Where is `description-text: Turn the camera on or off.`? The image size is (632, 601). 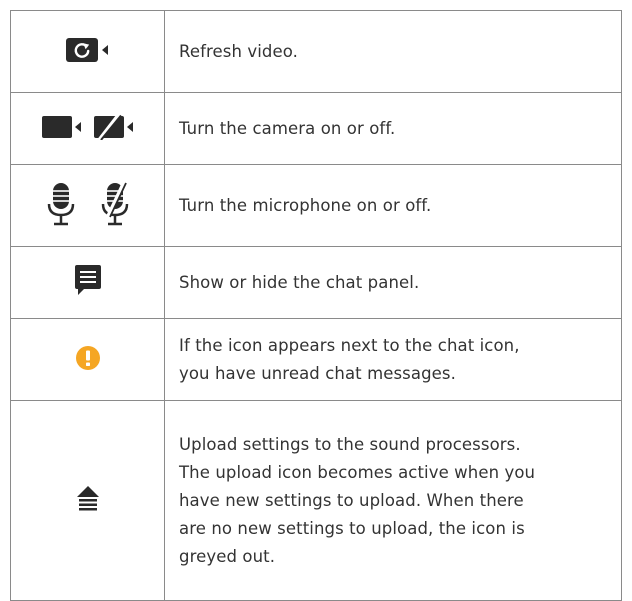 description-text: Turn the camera on or off. is located at coordinates (287, 128).